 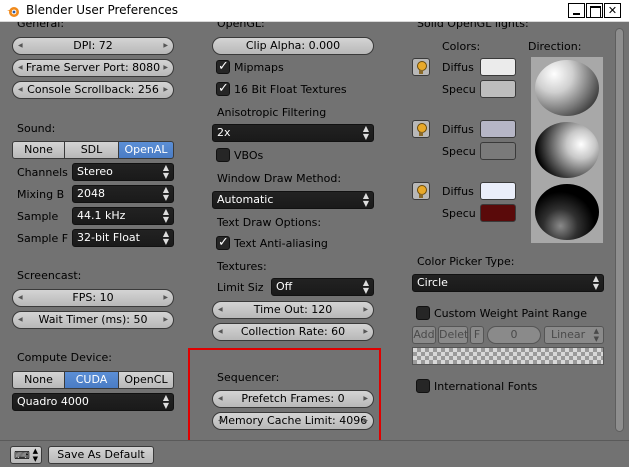 What do you see at coordinates (64, 357) in the screenshot?
I see `compute-device-heading: Compute Device:` at bounding box center [64, 357].